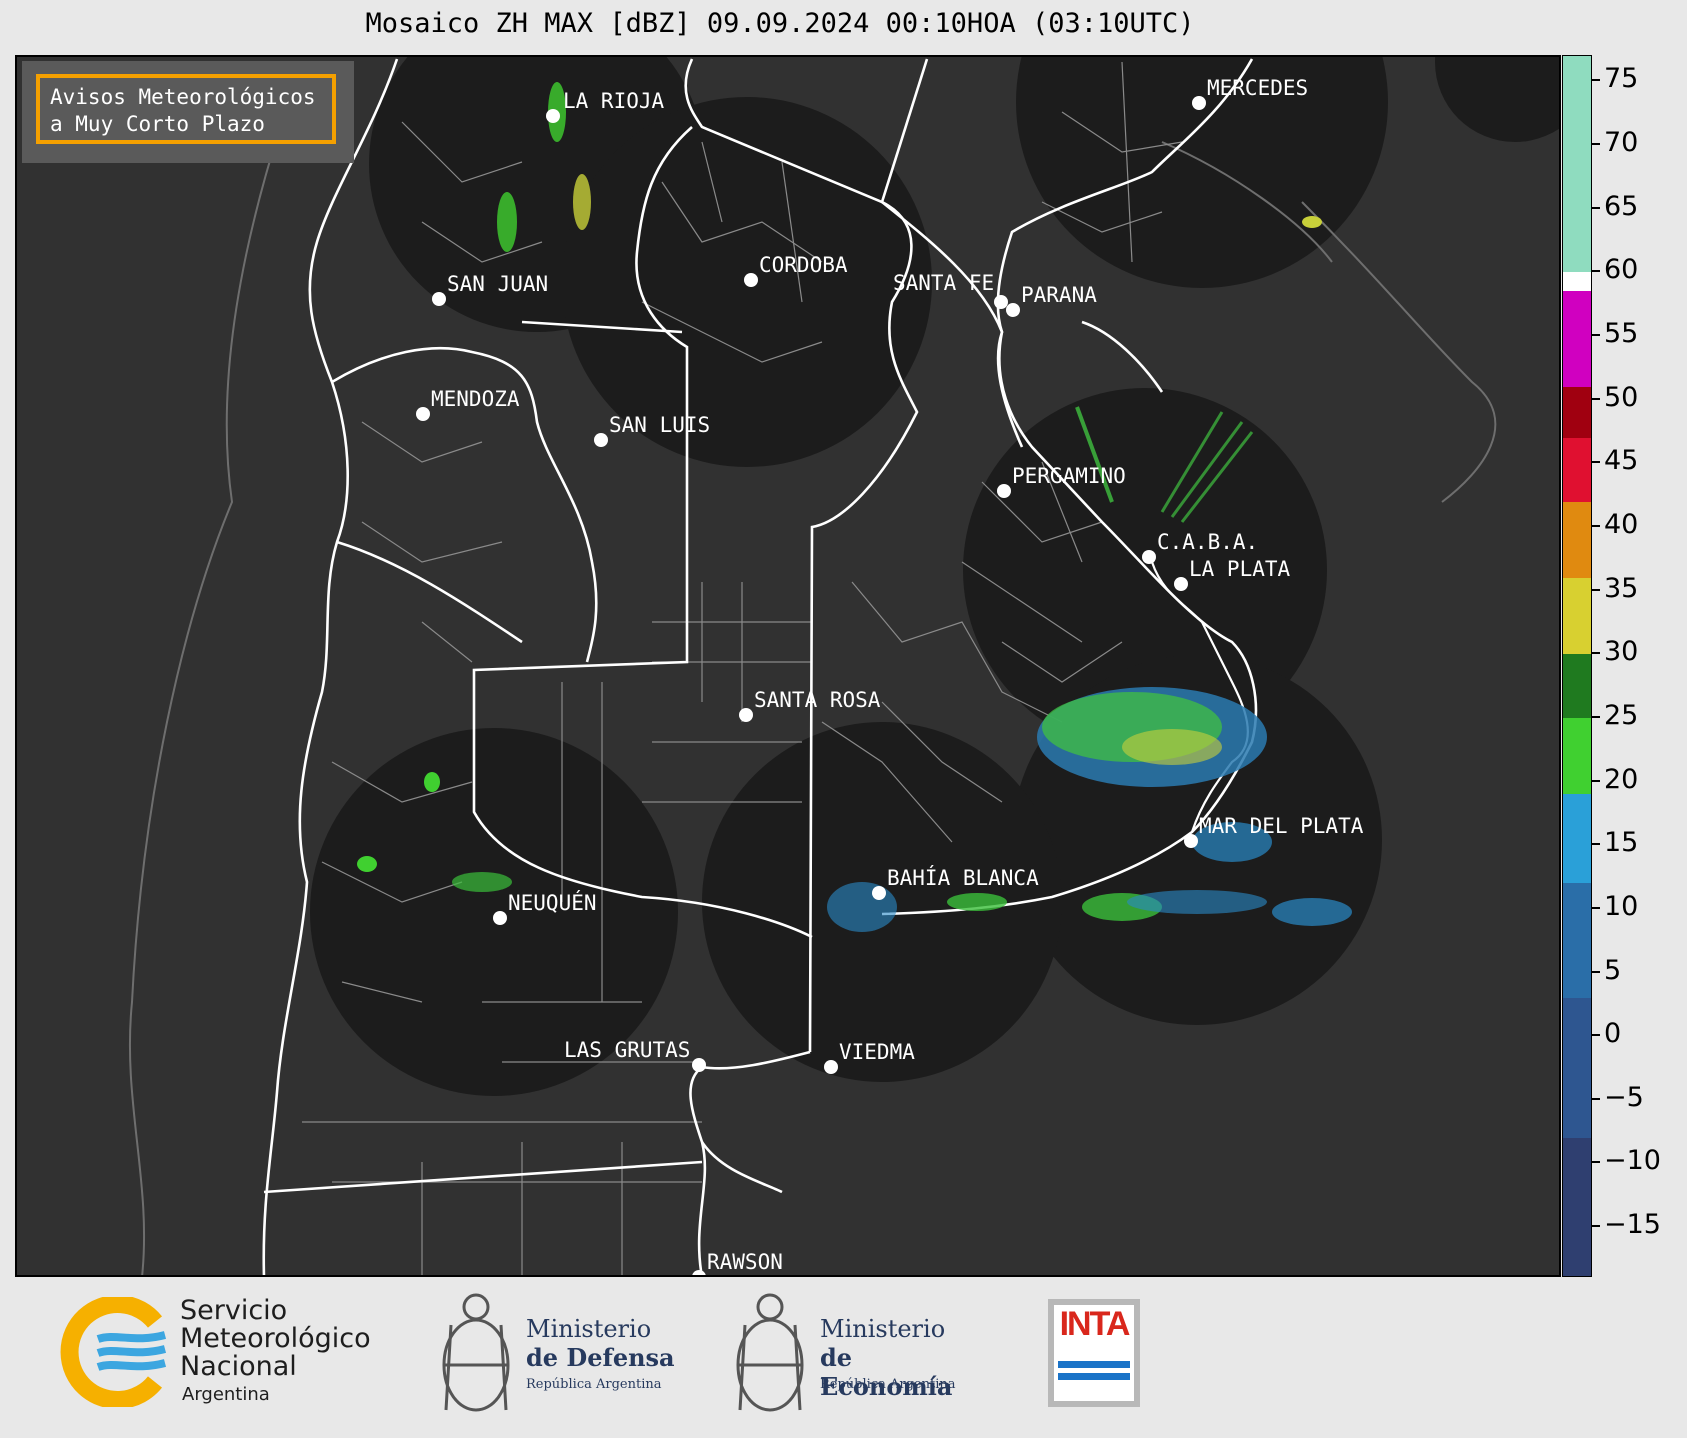 This screenshot has height=1438, width=1687. Describe the element at coordinates (1621, 397) in the screenshot. I see `colorbar-tick-label: 50` at that location.